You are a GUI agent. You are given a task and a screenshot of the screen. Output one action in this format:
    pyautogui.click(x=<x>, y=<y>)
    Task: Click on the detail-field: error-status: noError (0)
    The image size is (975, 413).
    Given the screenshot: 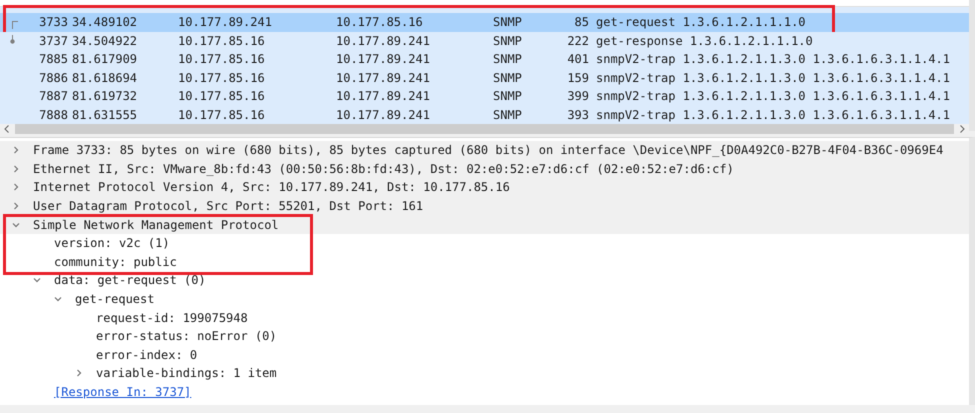 What is the action you would take?
    pyautogui.click(x=186, y=336)
    